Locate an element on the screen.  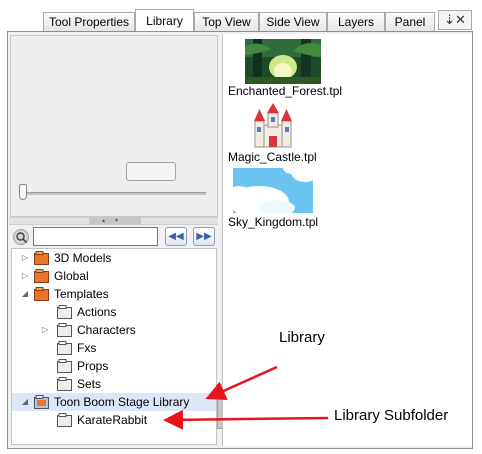
arrow-to-library is located at coordinates (241, 382).